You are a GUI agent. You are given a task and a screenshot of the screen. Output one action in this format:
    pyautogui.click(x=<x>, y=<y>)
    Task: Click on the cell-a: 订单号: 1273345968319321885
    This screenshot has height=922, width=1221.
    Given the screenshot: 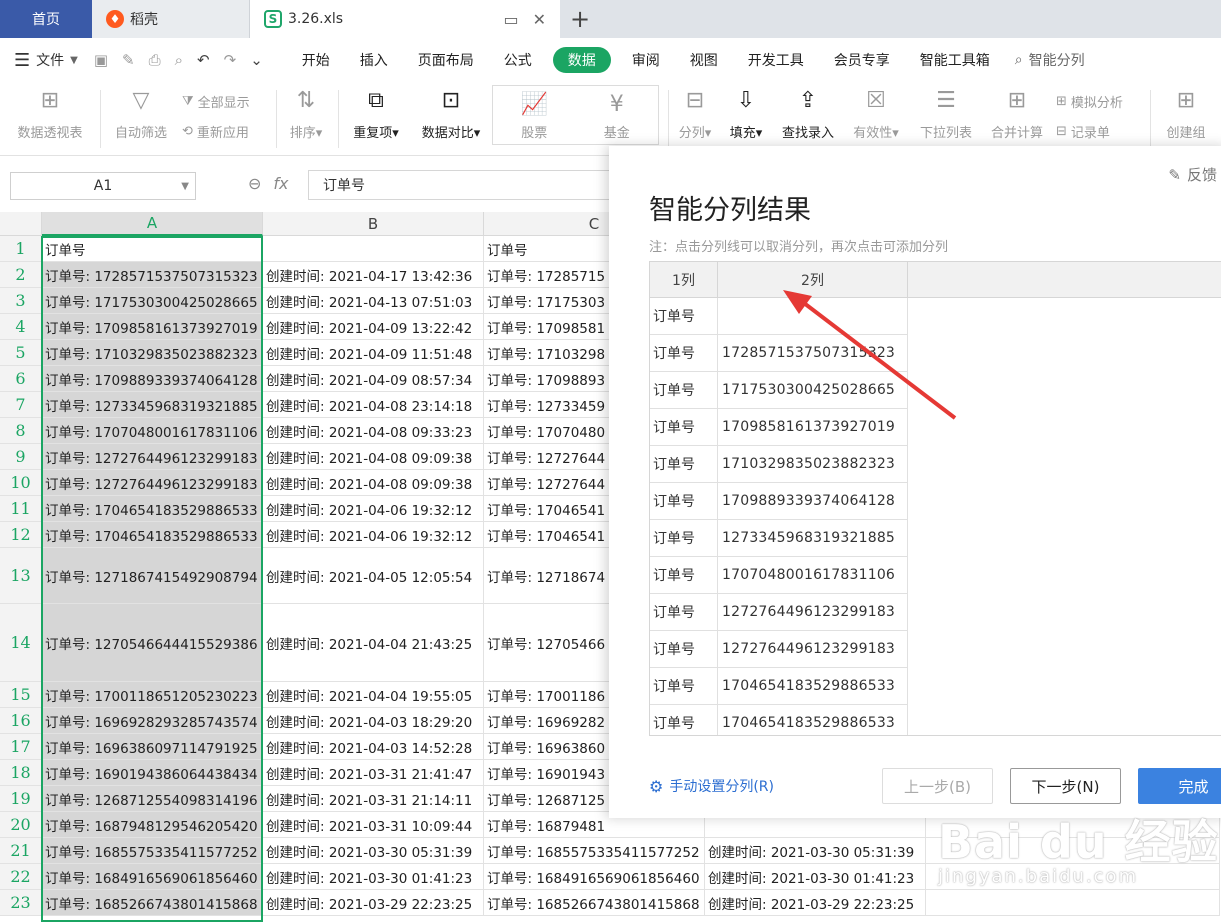 What is the action you would take?
    pyautogui.click(x=152, y=405)
    